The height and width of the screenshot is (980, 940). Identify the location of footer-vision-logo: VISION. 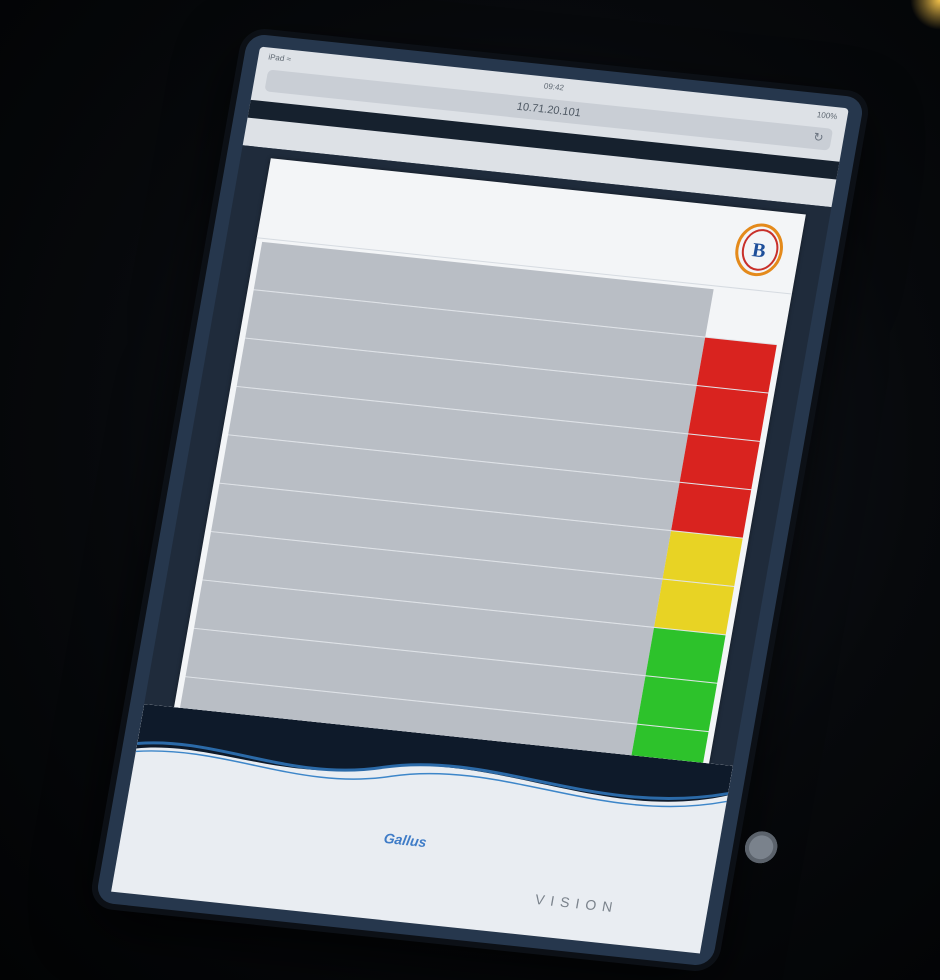
(576, 903).